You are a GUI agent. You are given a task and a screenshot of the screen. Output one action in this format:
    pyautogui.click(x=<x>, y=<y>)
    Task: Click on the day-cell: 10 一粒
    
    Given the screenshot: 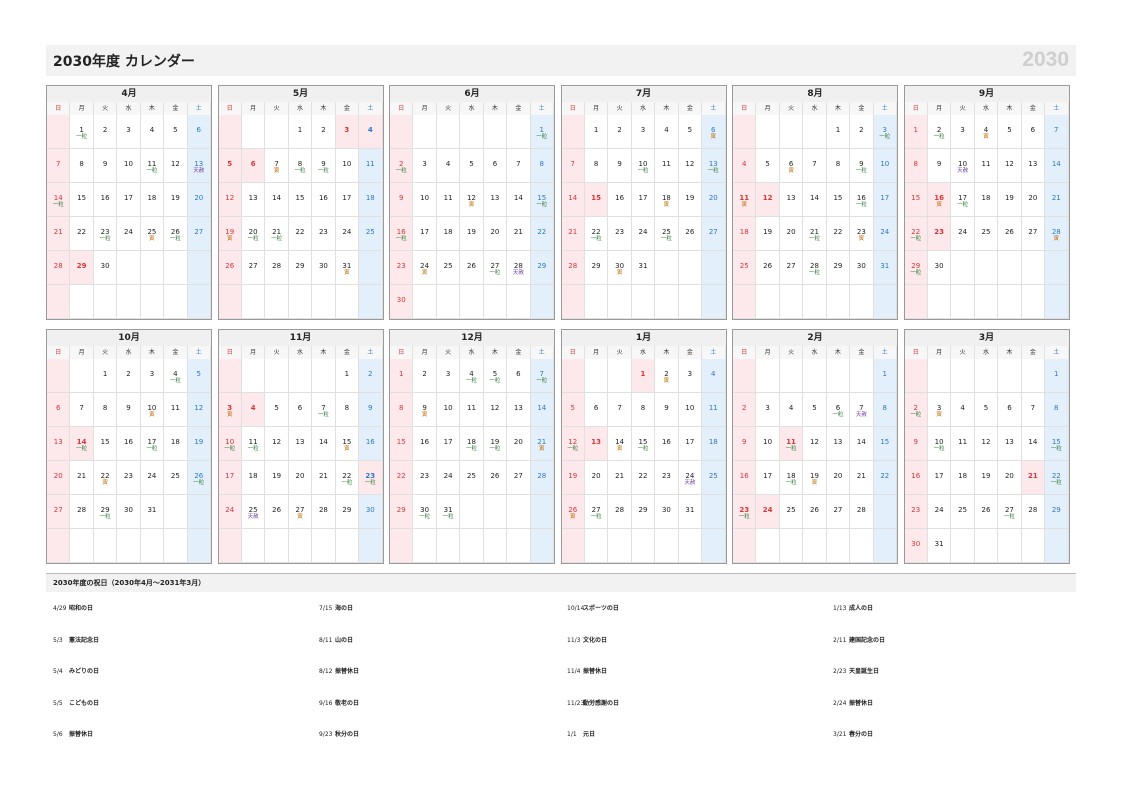 What is the action you would take?
    pyautogui.click(x=939, y=444)
    